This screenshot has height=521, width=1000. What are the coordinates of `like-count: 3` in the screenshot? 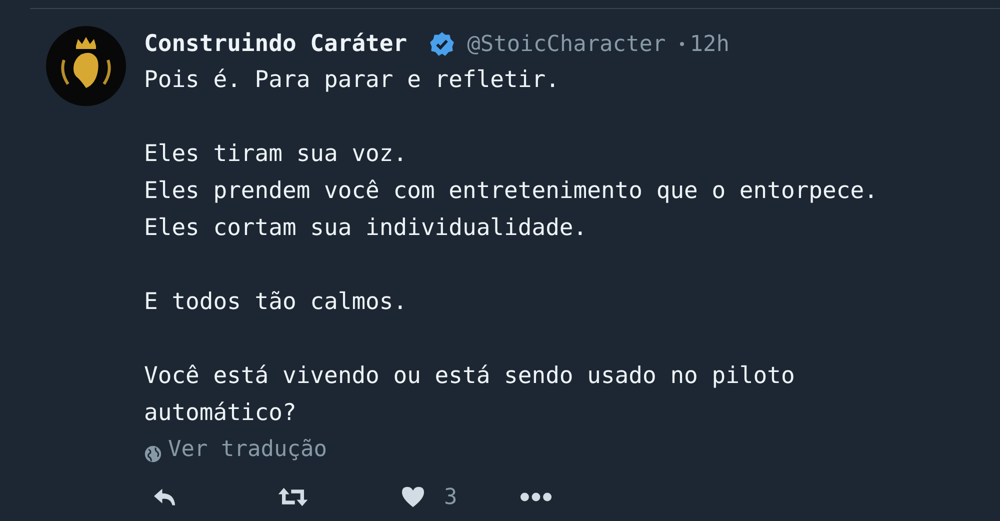 It's located at (451, 497).